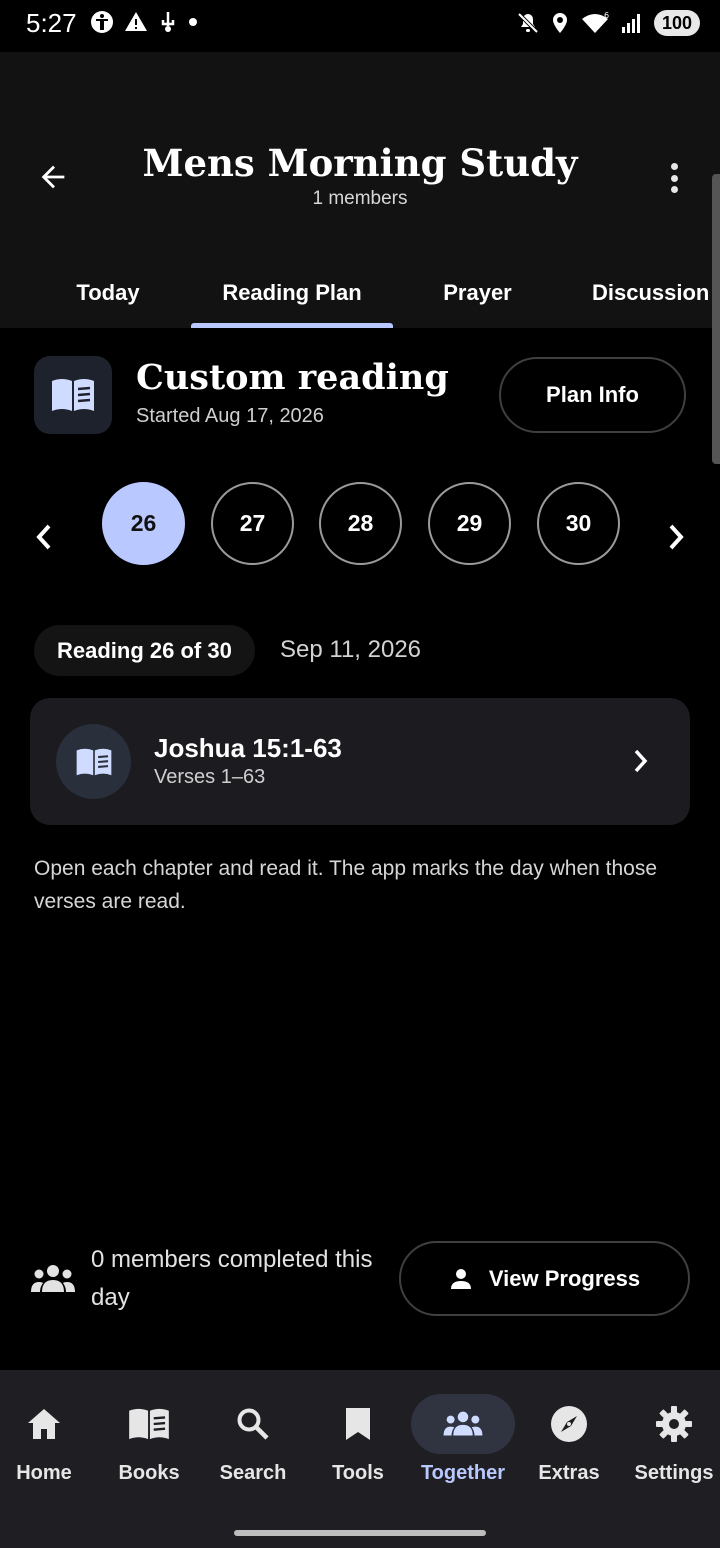  I want to click on tab-indicator, so click(292, 325).